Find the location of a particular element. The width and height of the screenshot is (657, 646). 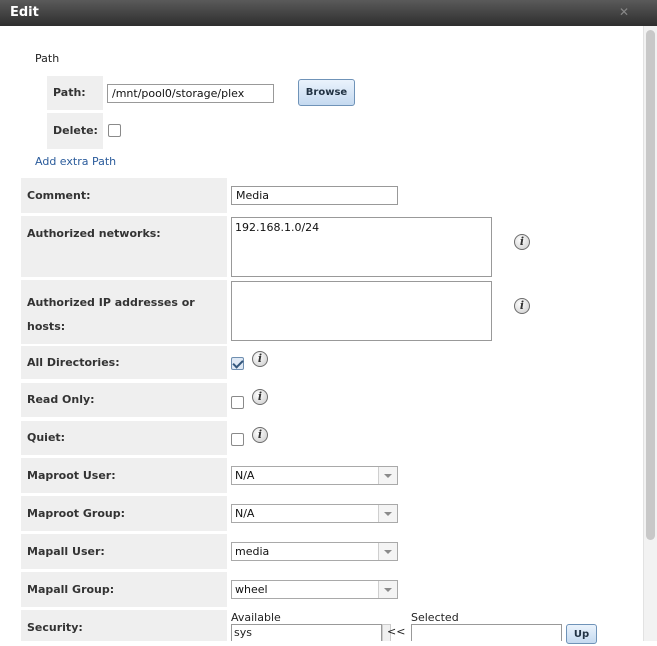

mapall-group-label: Mapall Group: is located at coordinates (124, 589).